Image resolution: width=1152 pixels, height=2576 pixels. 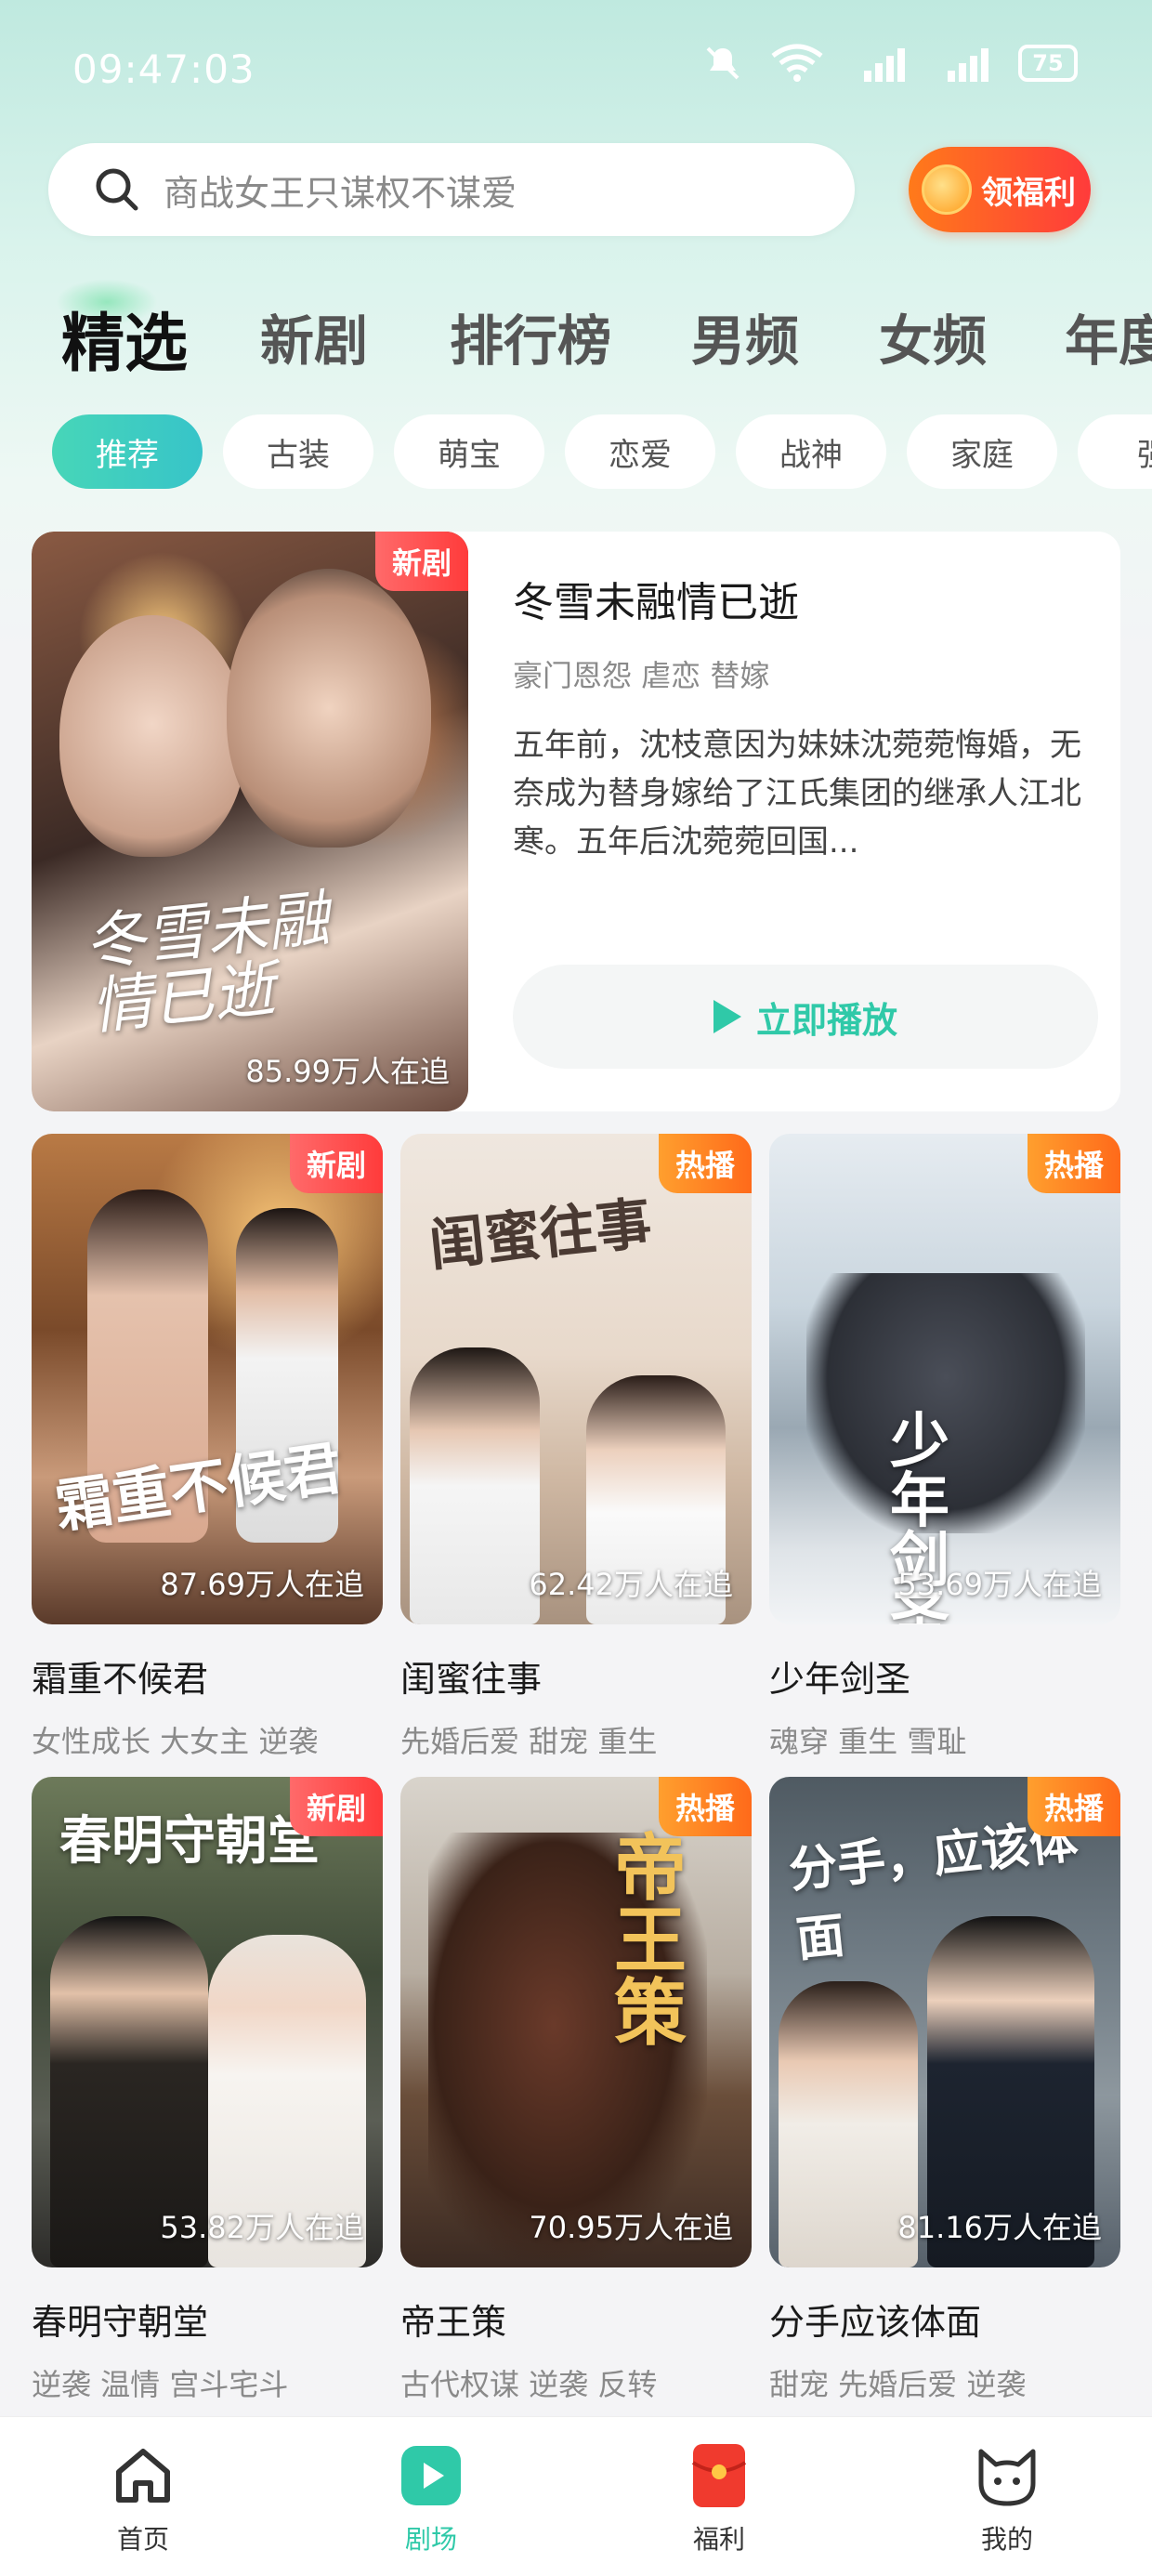 I want to click on featured-cover-image: 冬雪未融 情已逝, so click(x=250, y=821).